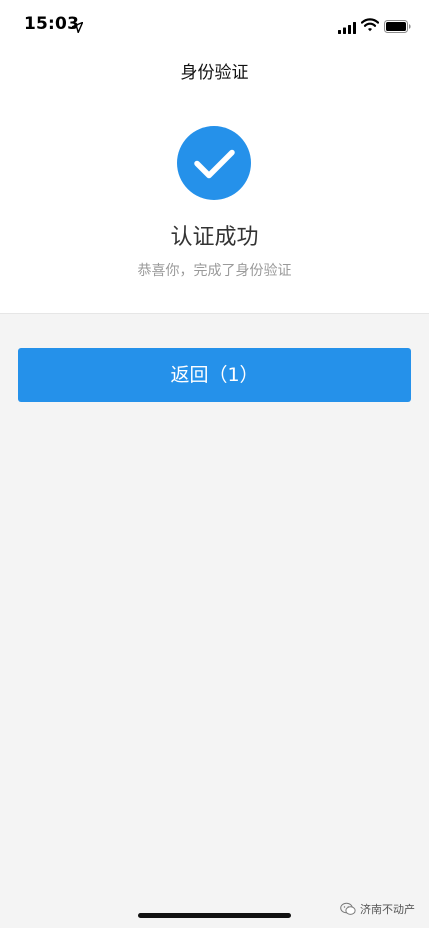 The image size is (429, 928). Describe the element at coordinates (347, 26) in the screenshot. I see `cellular-signal-icon` at that location.